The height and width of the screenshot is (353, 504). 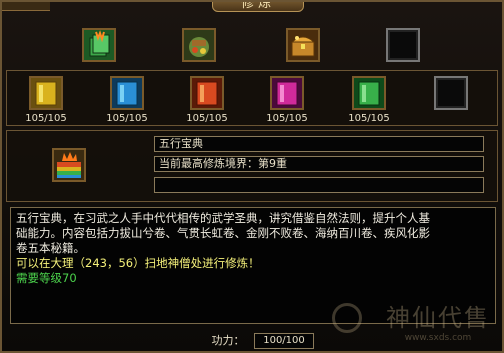 I want to click on watermark: 神仙代售 www.sxds.com, so click(x=438, y=320).